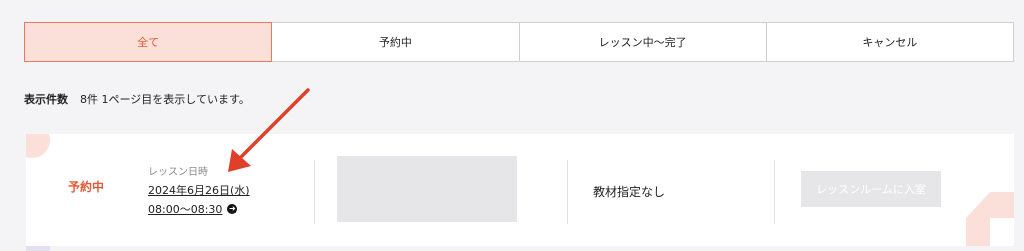 This screenshot has width=1024, height=251. Describe the element at coordinates (871, 189) in the screenshot. I see `enter-lesson-room-button: レッスンルームに入室` at that location.